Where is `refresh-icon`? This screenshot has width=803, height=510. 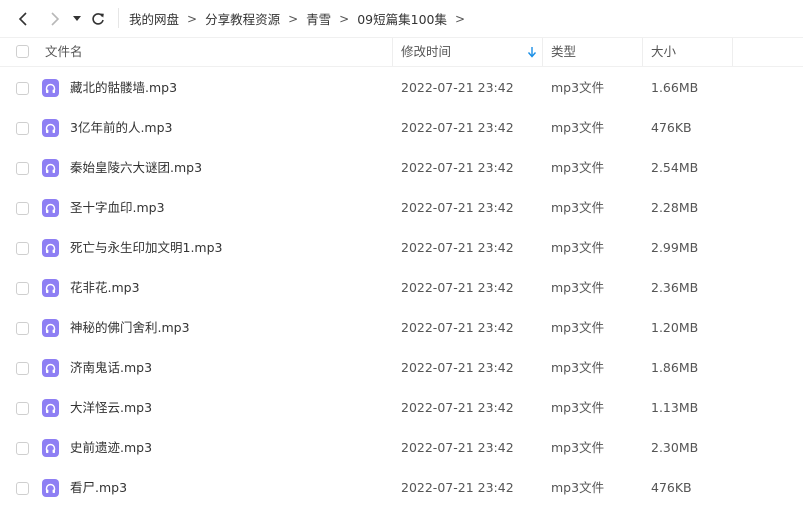
refresh-icon is located at coordinates (98, 19).